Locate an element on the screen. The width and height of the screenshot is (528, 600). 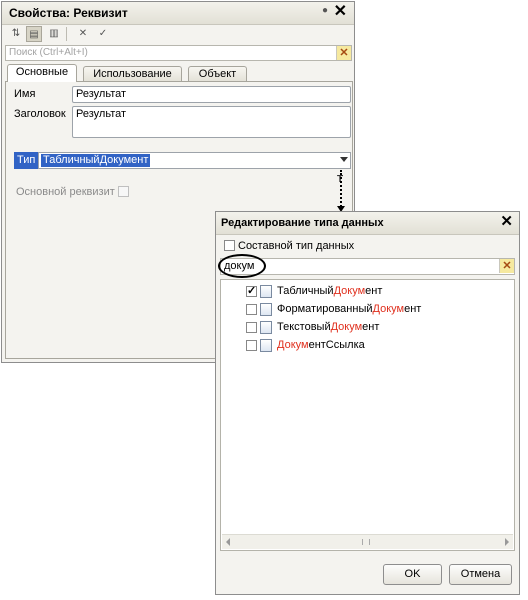
caption-field: Результат is located at coordinates (211, 122).